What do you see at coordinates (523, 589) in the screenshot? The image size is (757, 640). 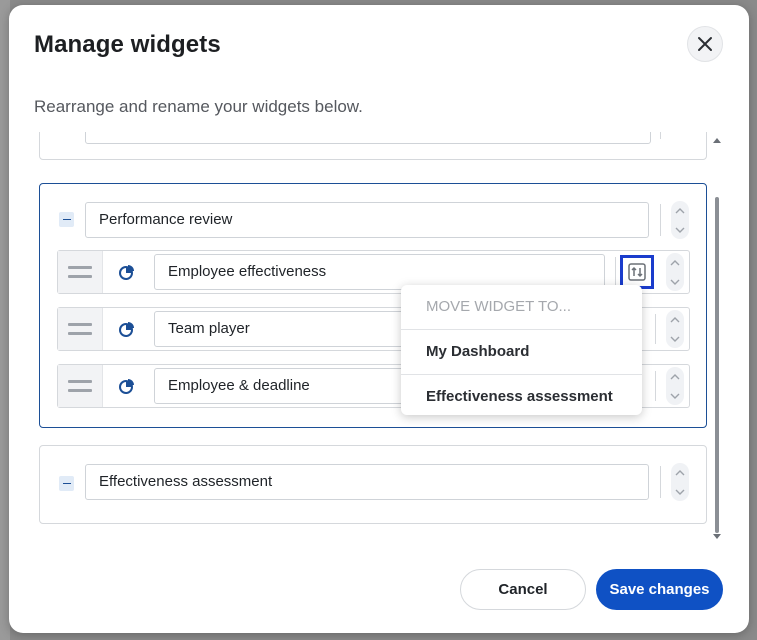 I see `cancel-button: Cancel` at bounding box center [523, 589].